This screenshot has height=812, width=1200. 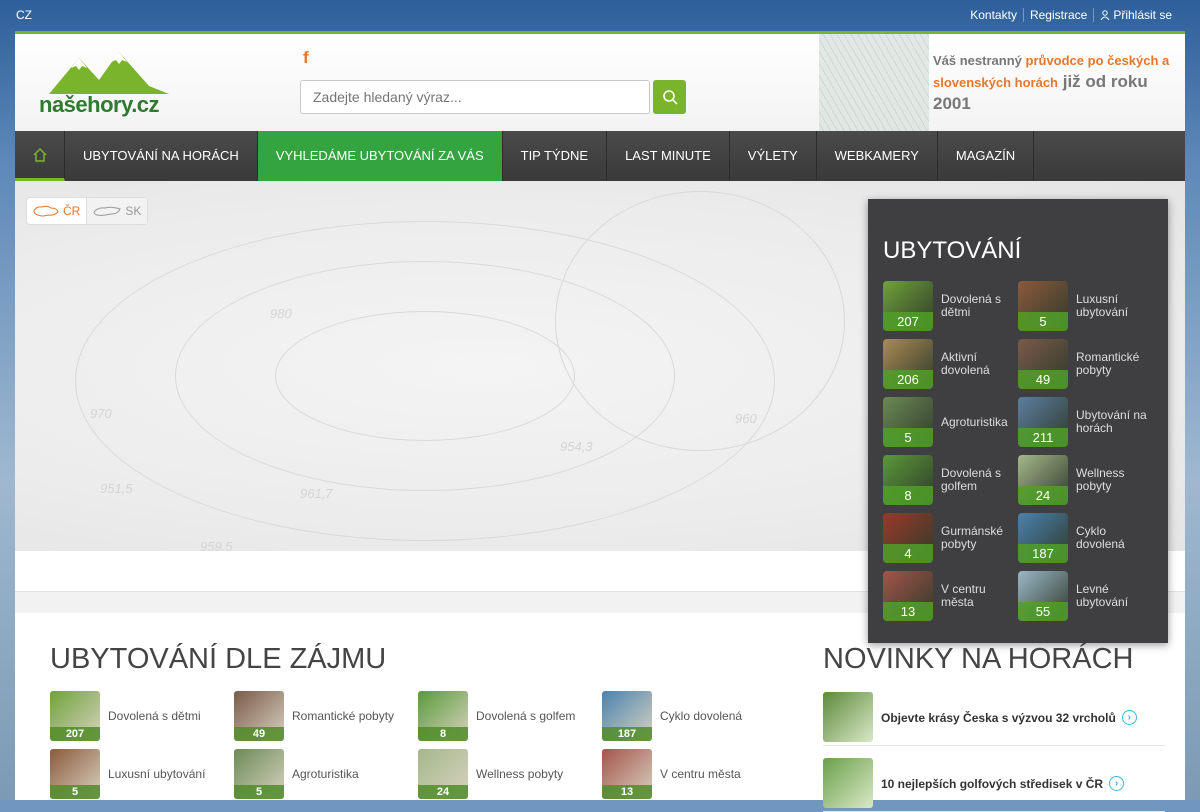 What do you see at coordinates (508, 716) in the screenshot?
I see `interest-category-item: 8 Dovolená s golfem` at bounding box center [508, 716].